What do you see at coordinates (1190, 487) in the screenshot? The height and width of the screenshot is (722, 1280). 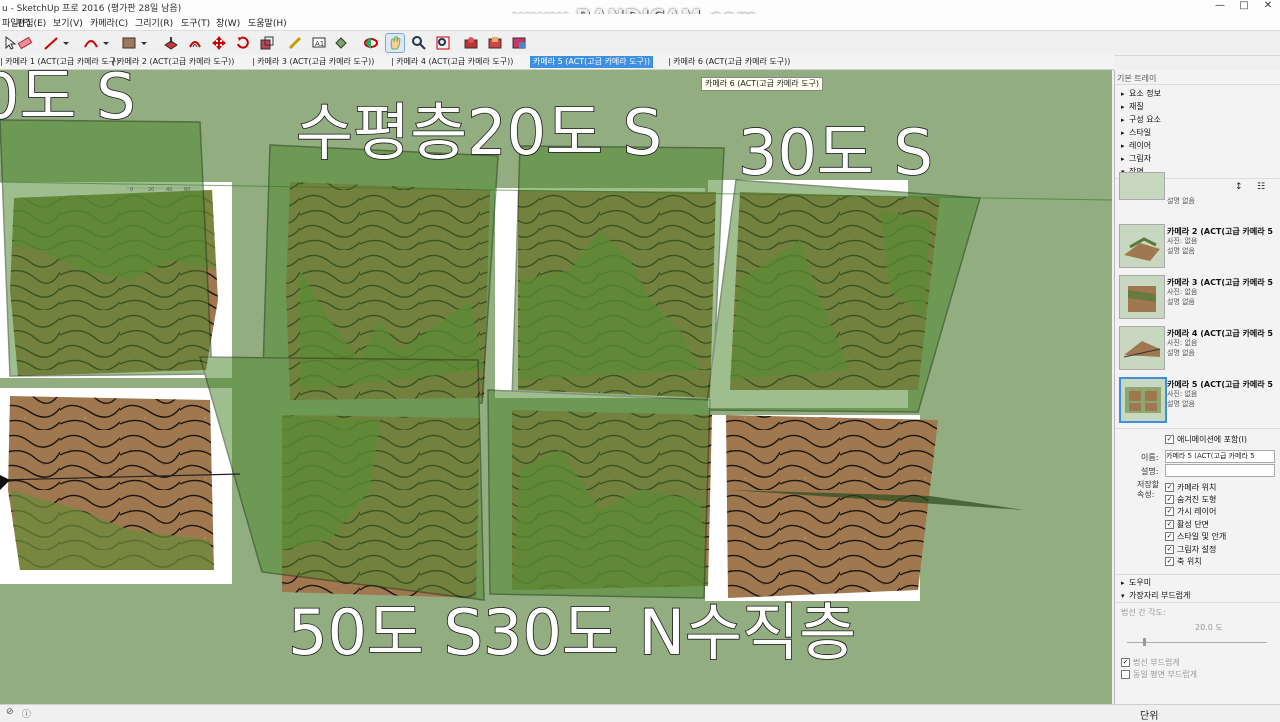 I see `prop-camera-location: ✓ 카메라 위치` at bounding box center [1190, 487].